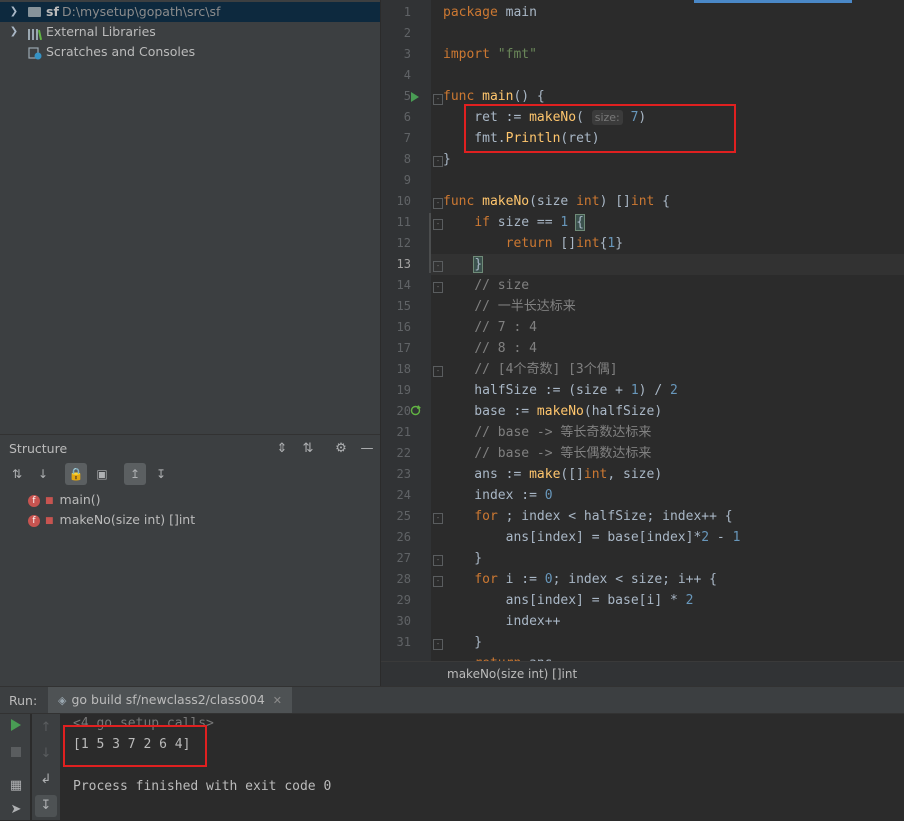  What do you see at coordinates (202, 786) in the screenshot?
I see `console-line: Process finished with exit code 0` at bounding box center [202, 786].